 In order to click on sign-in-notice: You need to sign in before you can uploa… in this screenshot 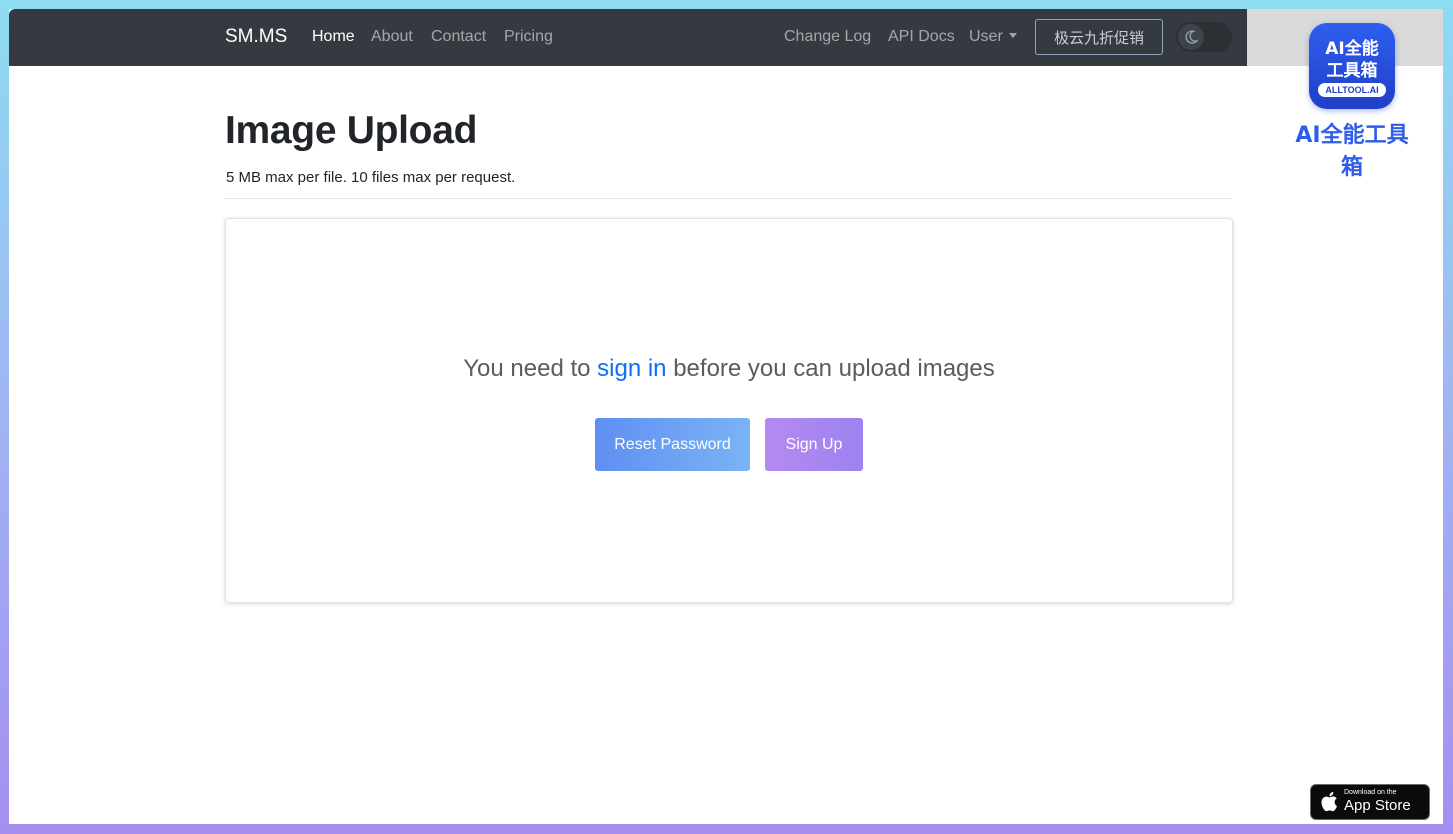, I will do `click(729, 369)`.